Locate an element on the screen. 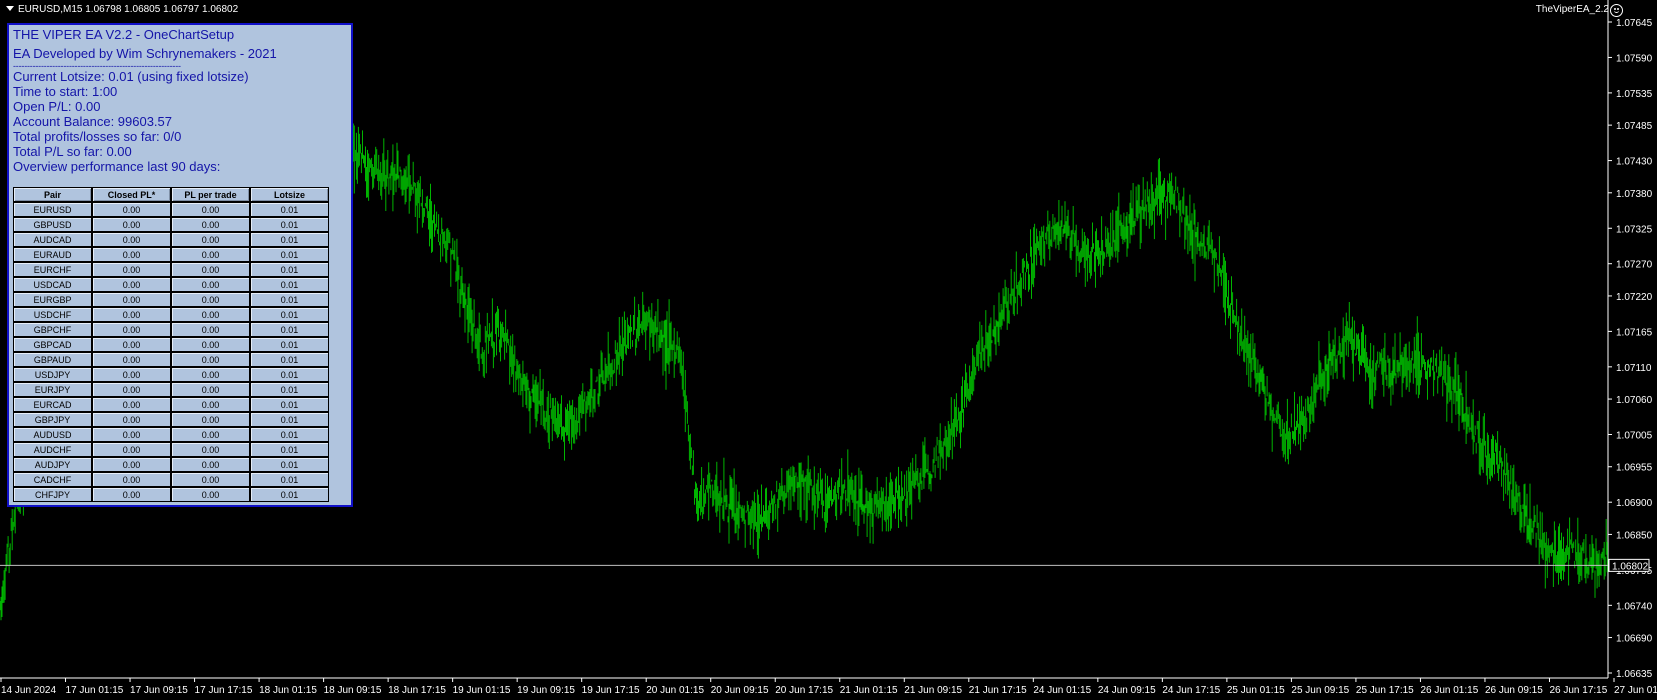 This screenshot has height=700, width=1657. table-cell: GBPJPY is located at coordinates (52, 419).